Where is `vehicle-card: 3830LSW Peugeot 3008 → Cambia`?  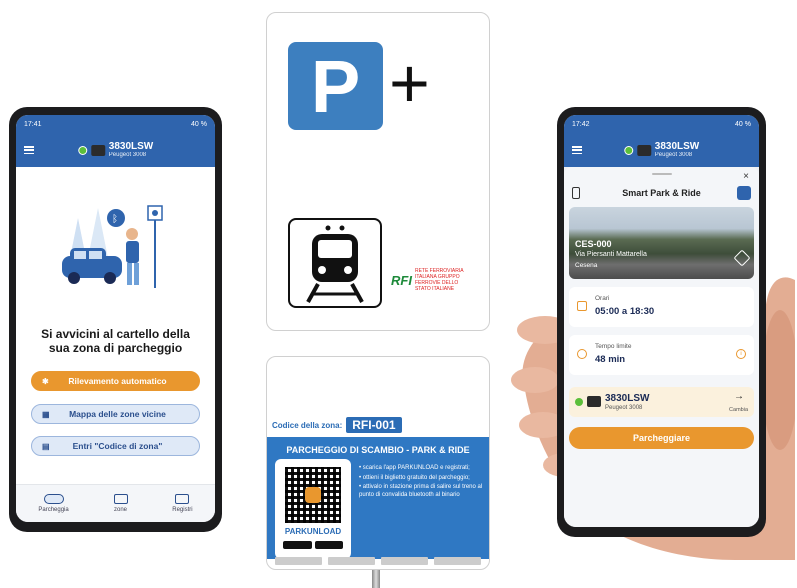 vehicle-card: 3830LSW Peugeot 3008 → Cambia is located at coordinates (661, 402).